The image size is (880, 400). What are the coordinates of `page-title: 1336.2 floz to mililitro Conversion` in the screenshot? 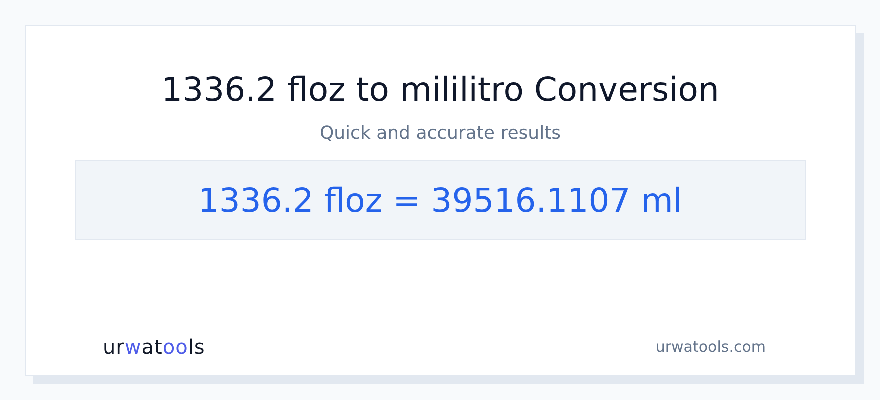 It's located at (441, 89).